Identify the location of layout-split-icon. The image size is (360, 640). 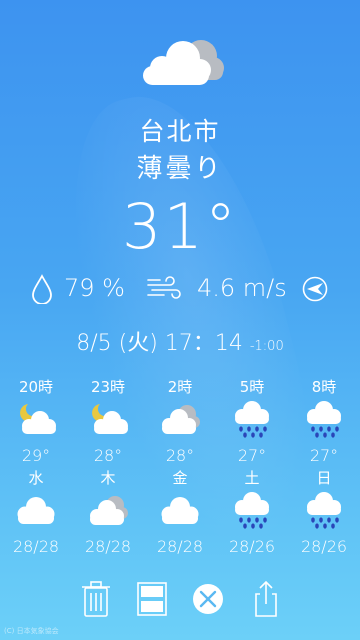
(152, 599).